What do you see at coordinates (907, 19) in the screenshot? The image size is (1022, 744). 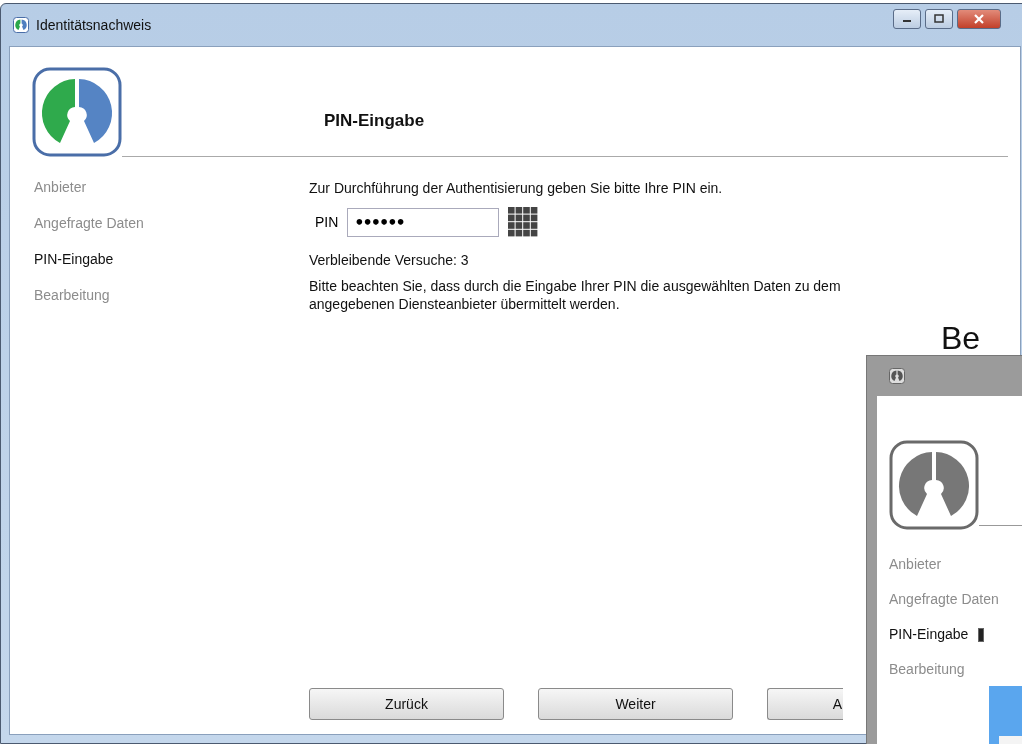 I see `minimize-button` at bounding box center [907, 19].